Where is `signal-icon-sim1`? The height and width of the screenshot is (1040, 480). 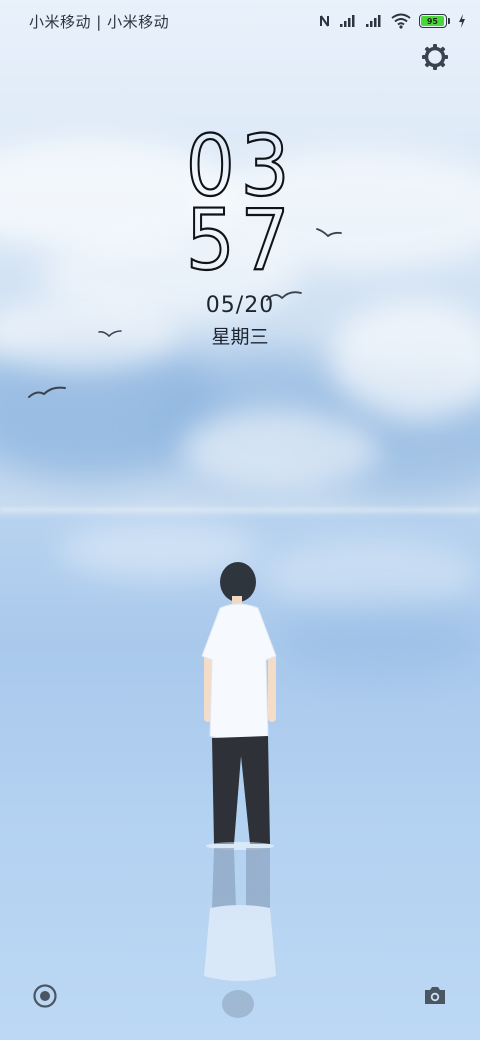 signal-icon-sim1 is located at coordinates (347, 21).